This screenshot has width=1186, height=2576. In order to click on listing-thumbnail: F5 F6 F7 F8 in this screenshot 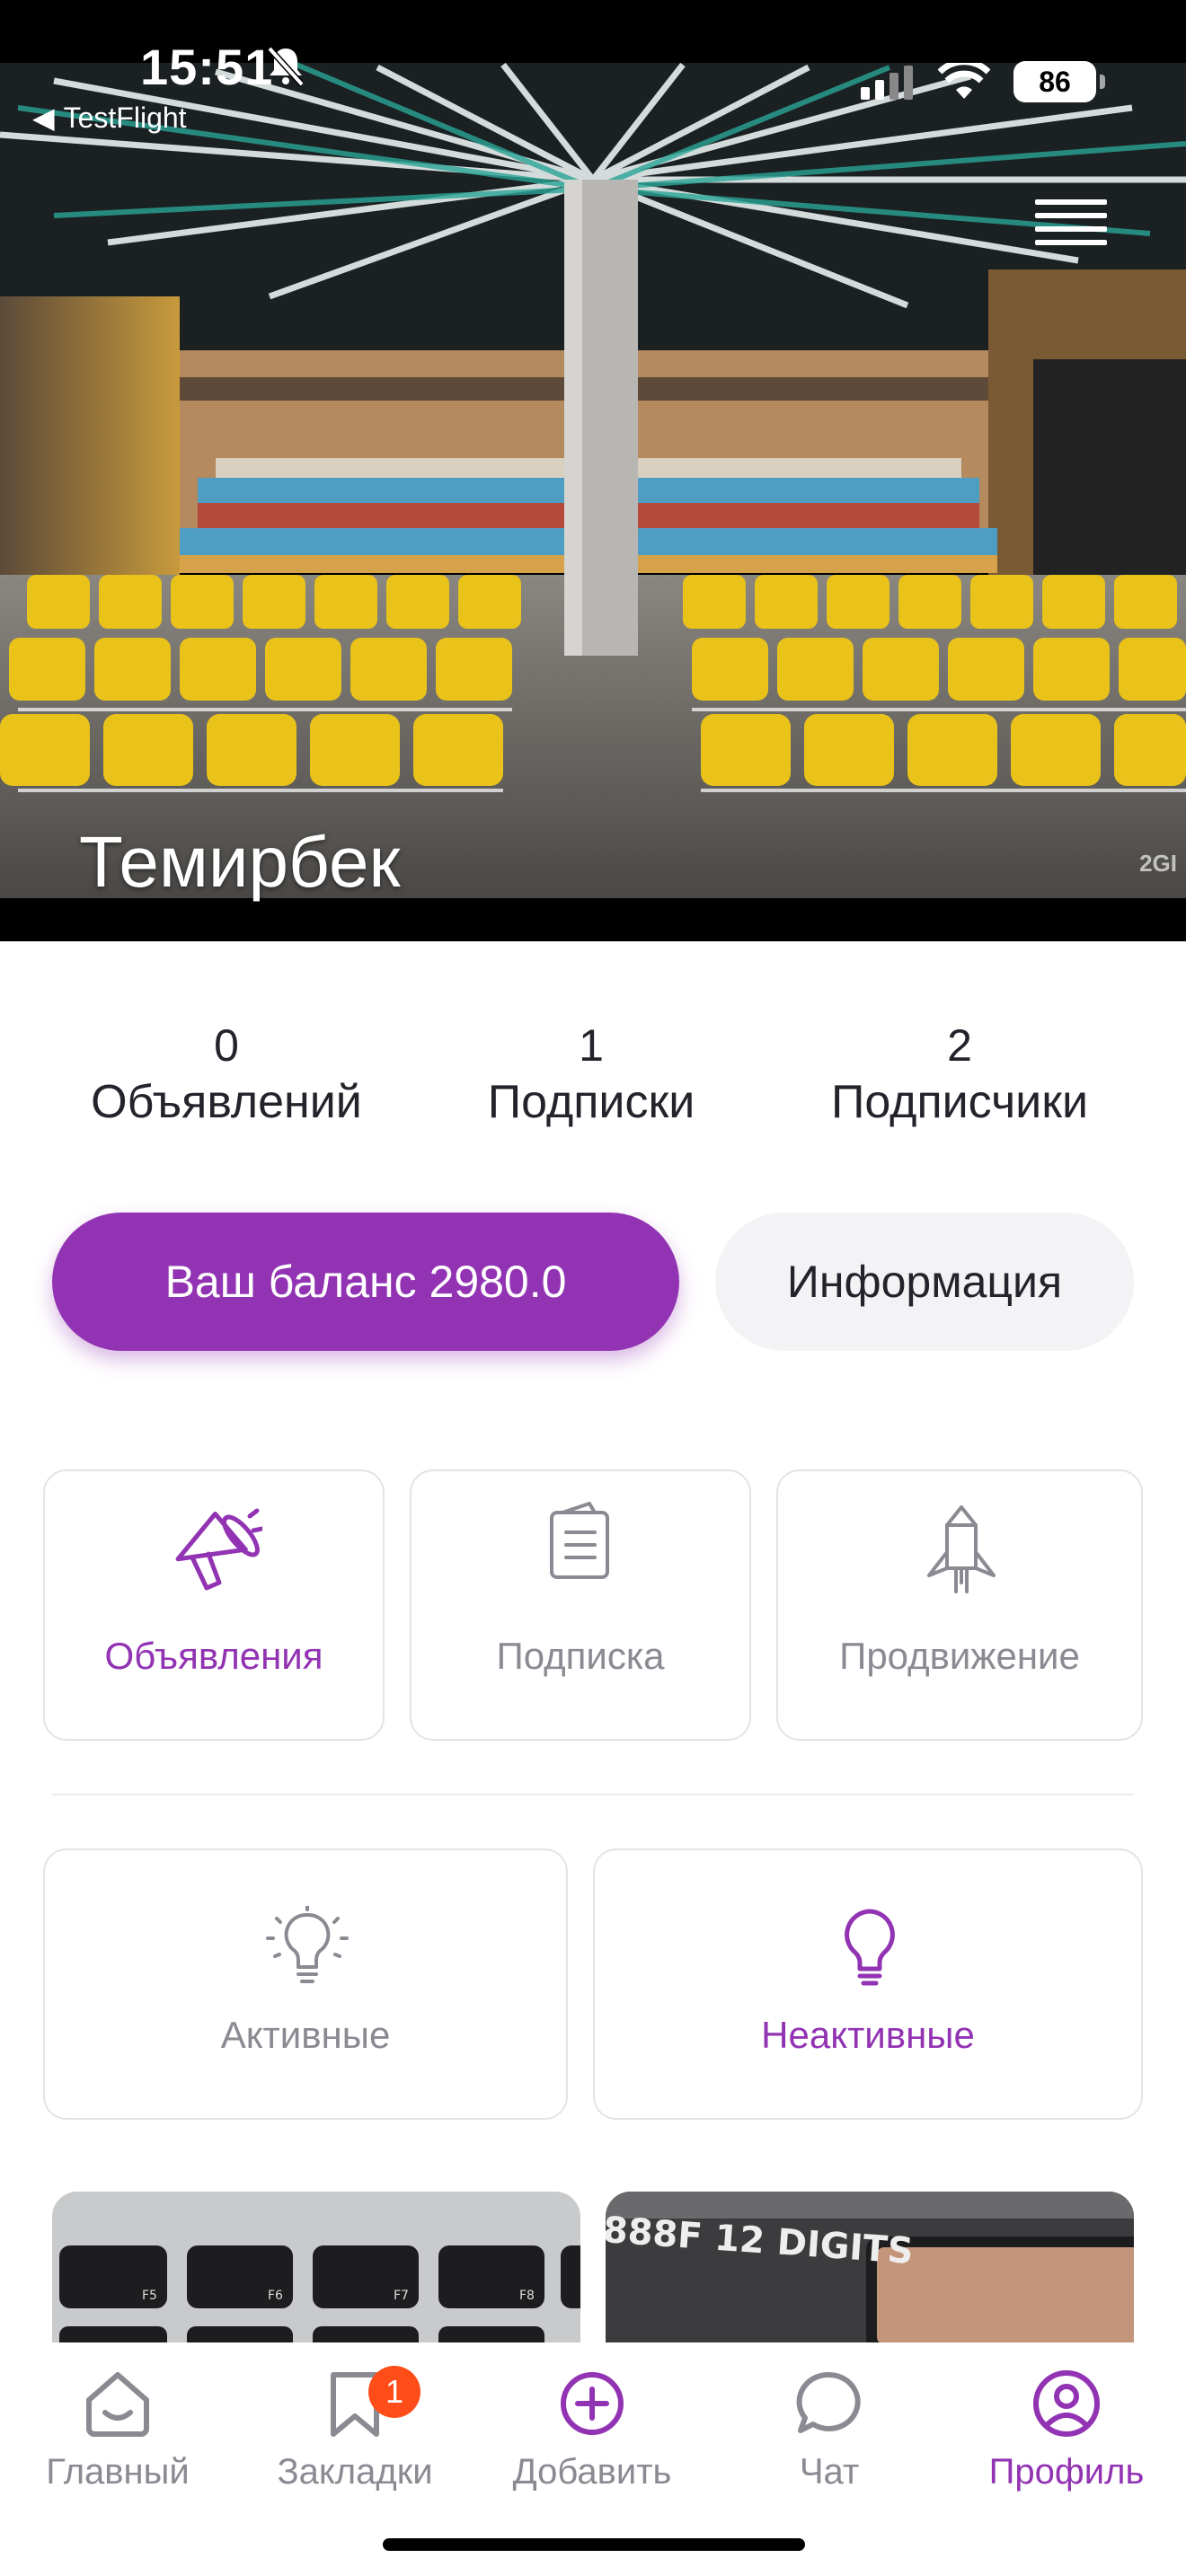, I will do `click(316, 2268)`.